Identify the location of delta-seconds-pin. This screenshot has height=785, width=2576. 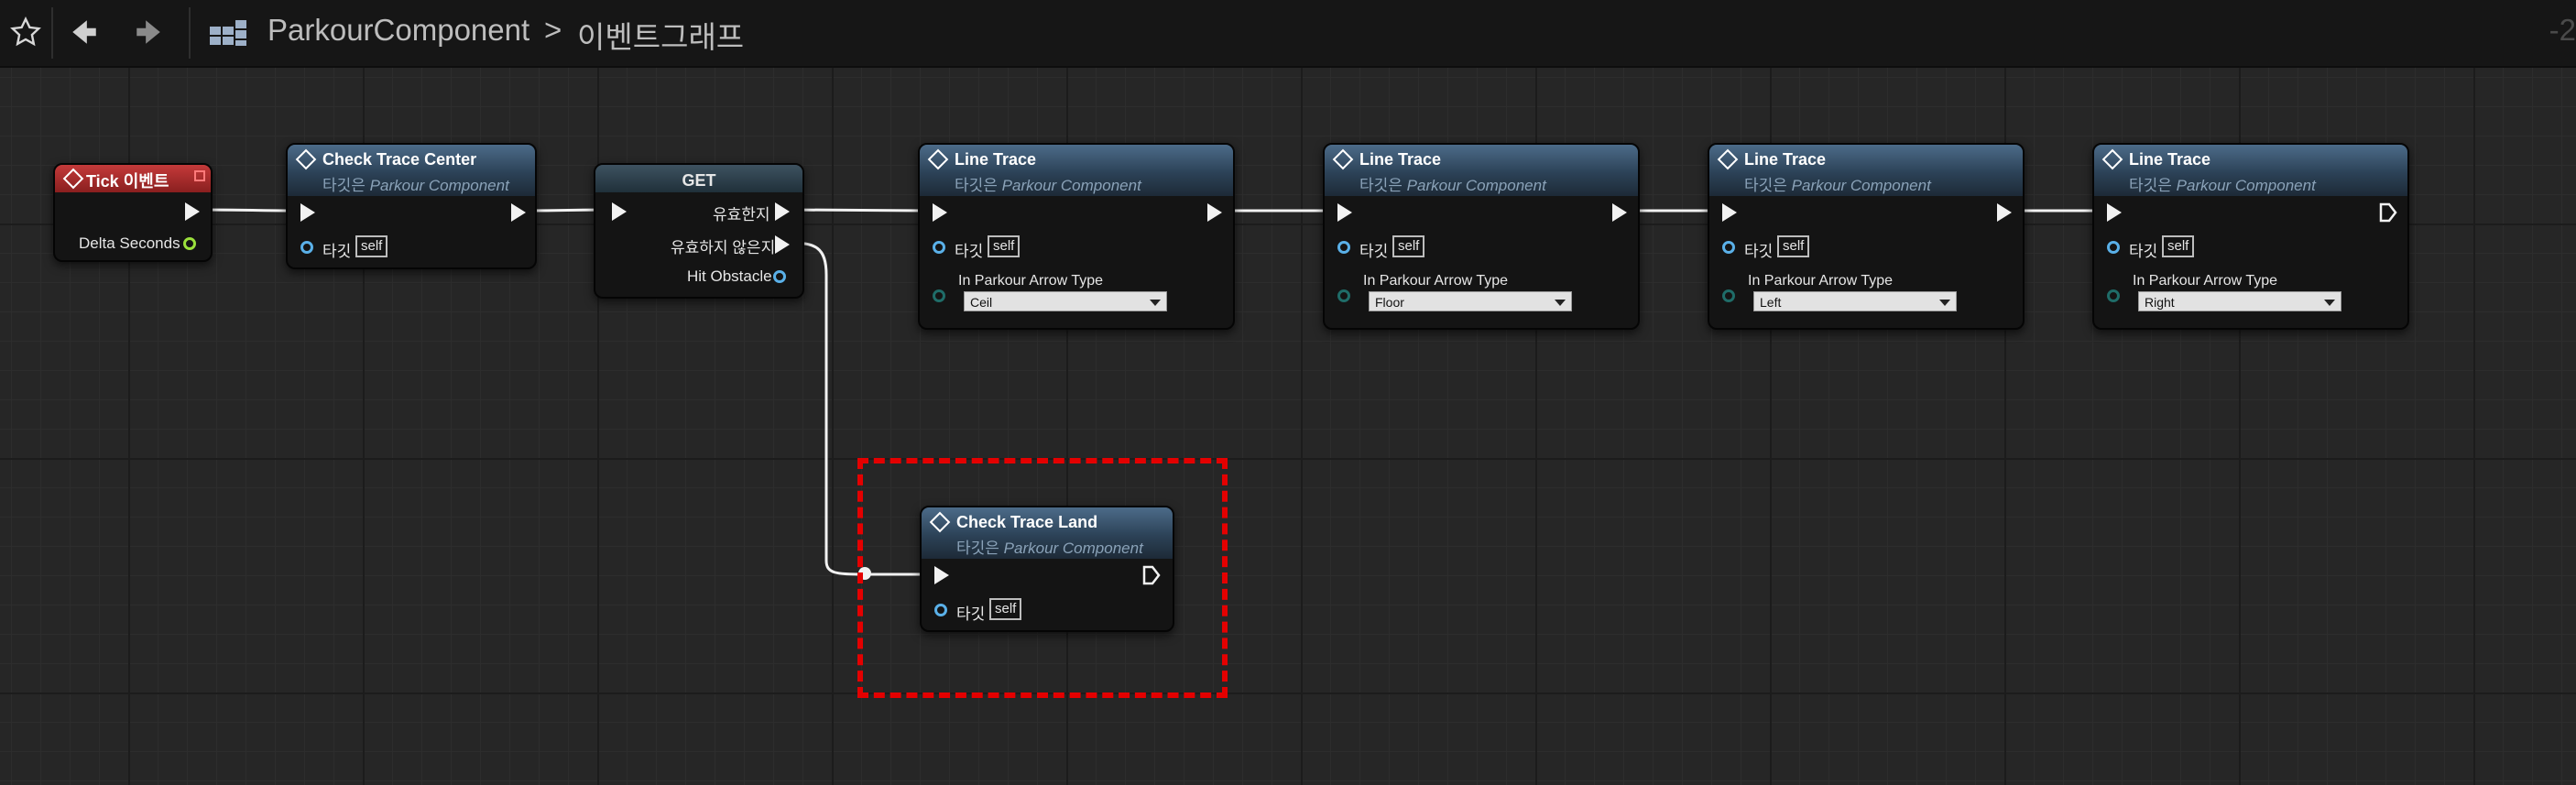
(190, 243).